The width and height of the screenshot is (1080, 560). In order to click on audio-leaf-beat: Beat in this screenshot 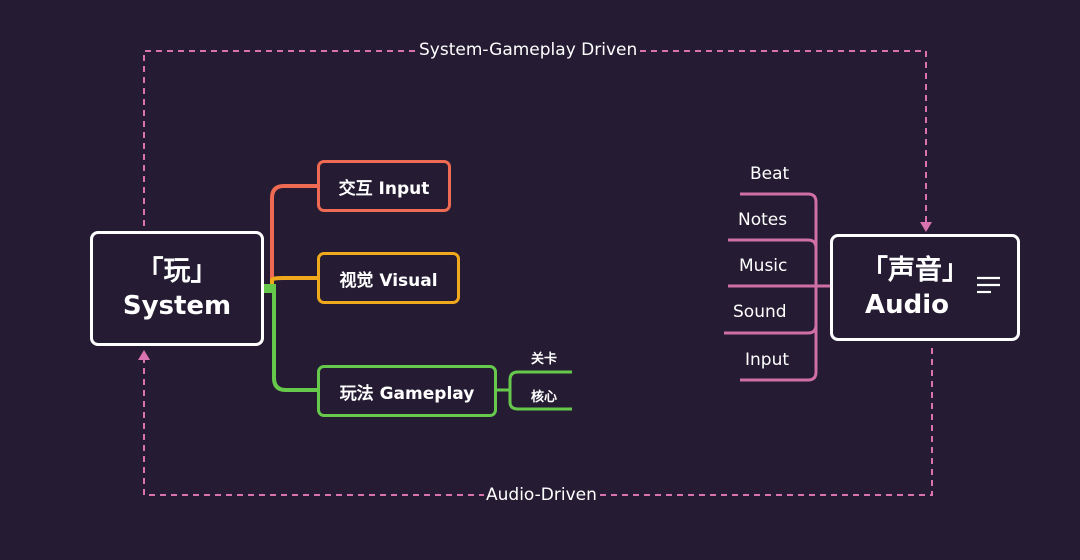, I will do `click(769, 174)`.